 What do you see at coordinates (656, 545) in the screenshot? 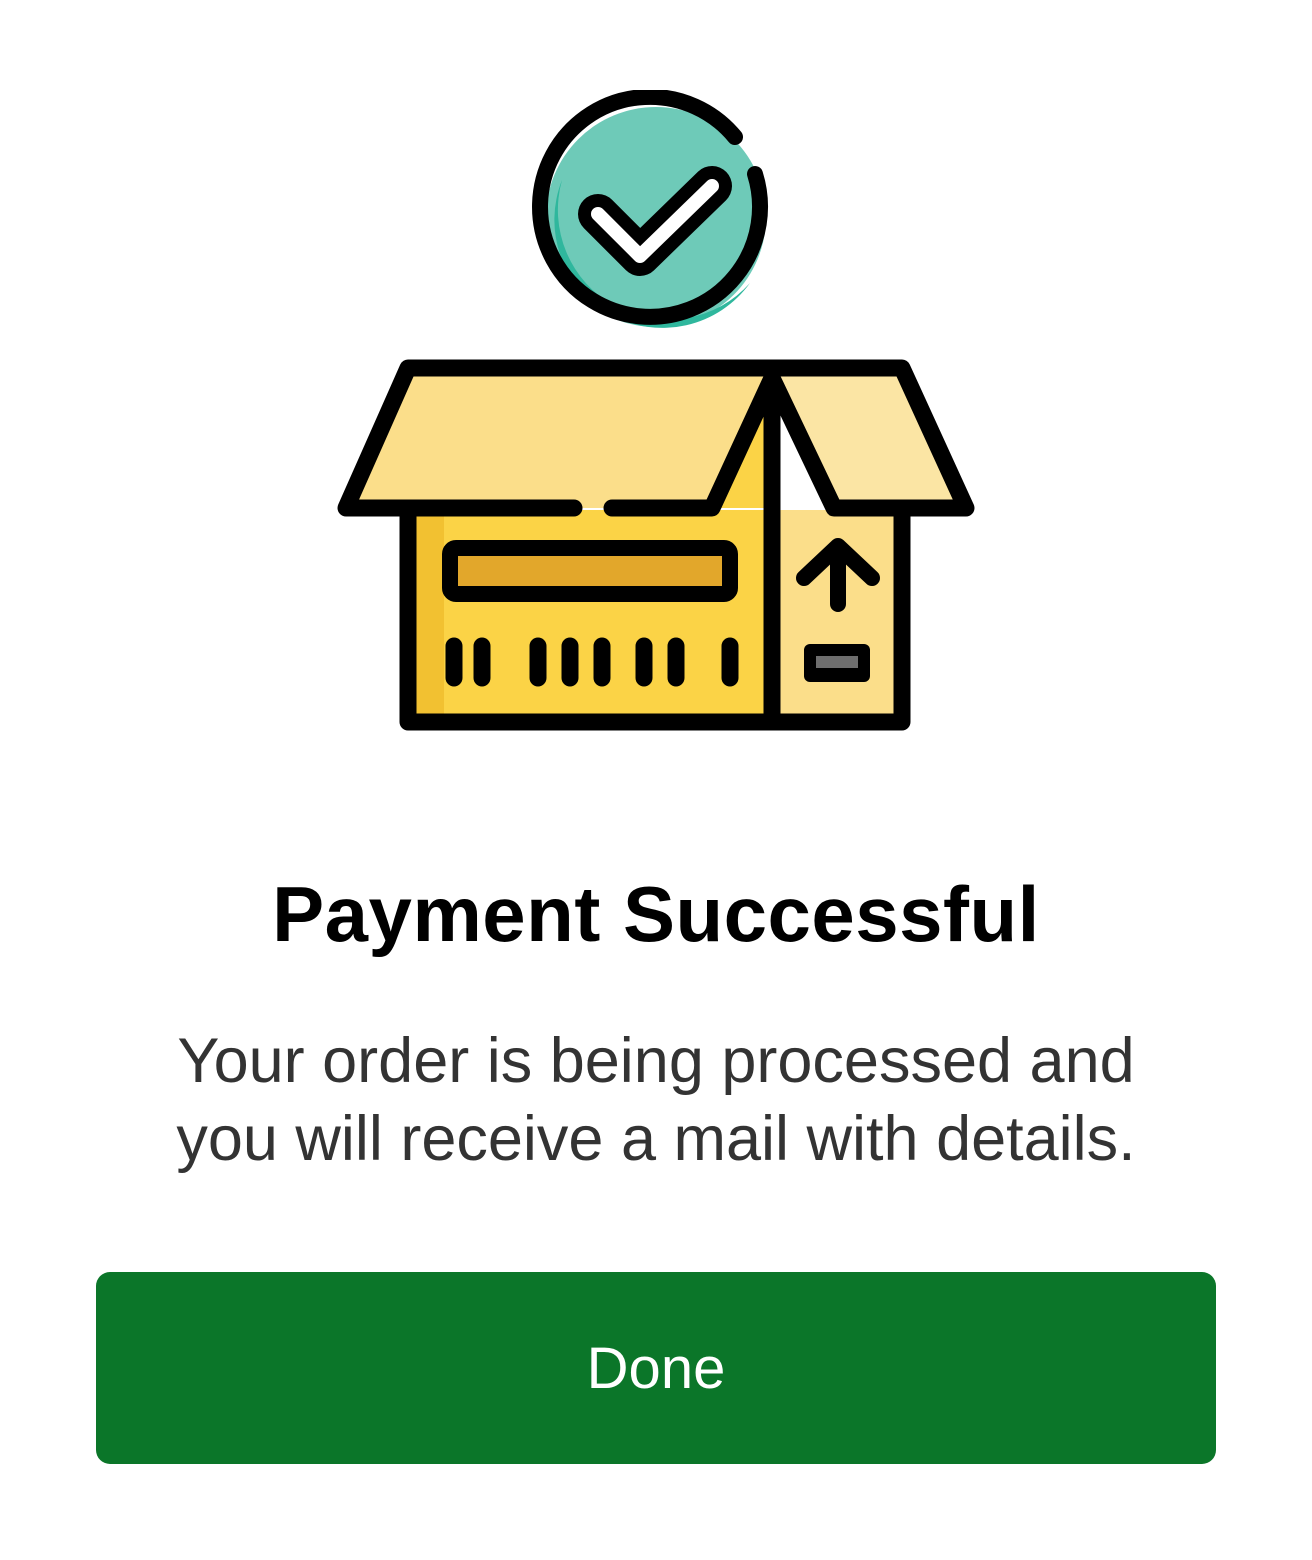
I see `open-box-icon` at bounding box center [656, 545].